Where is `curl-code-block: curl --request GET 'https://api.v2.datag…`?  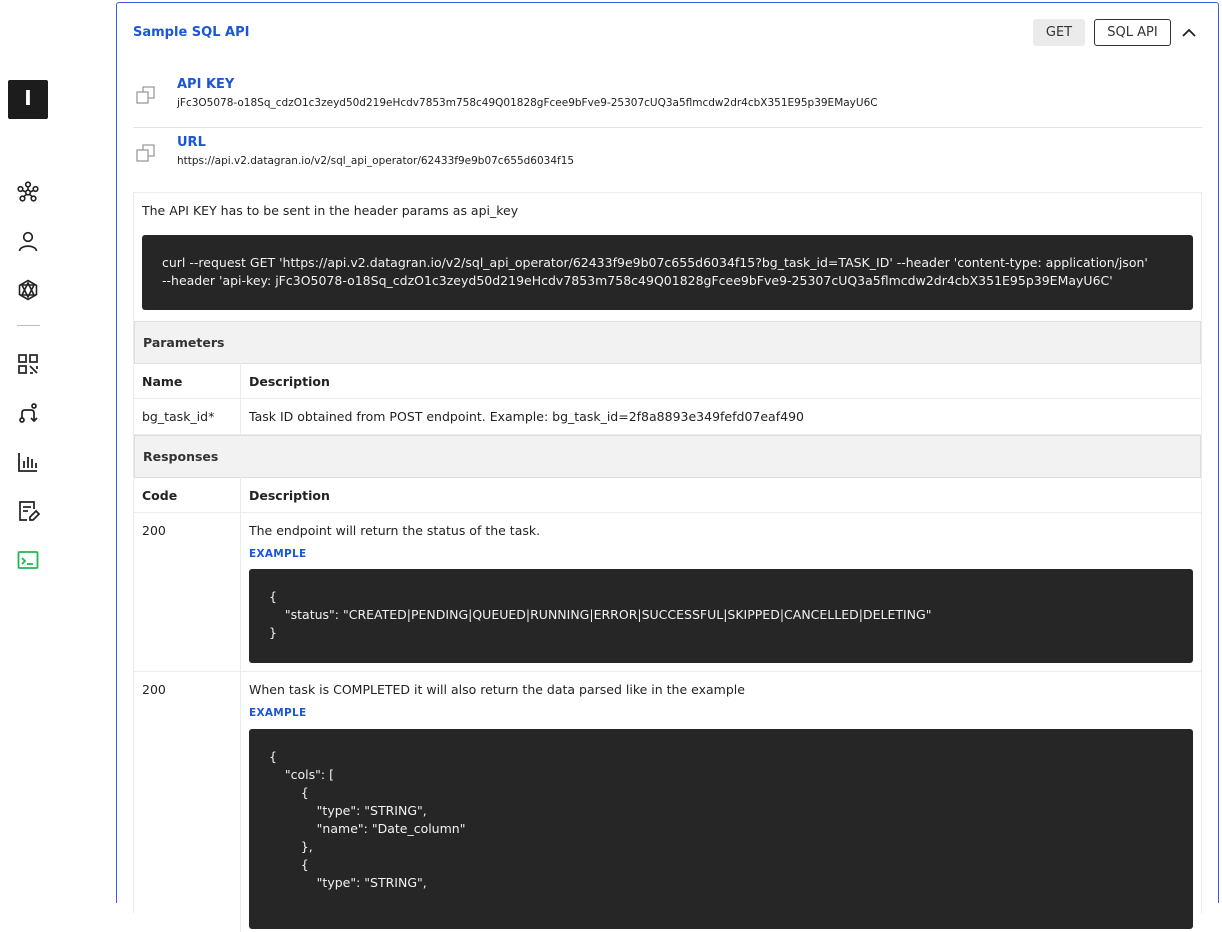 curl-code-block: curl --request GET 'https://api.v2.datag… is located at coordinates (667, 272).